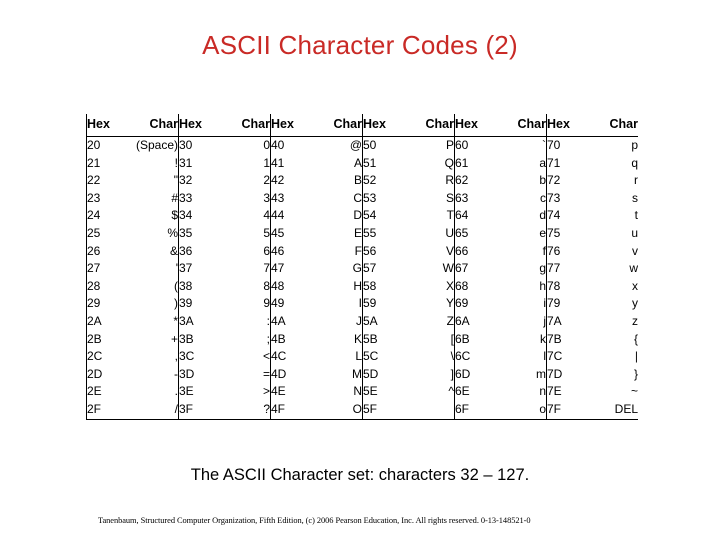  I want to click on cell-hex-code: 6B, so click(473, 339).